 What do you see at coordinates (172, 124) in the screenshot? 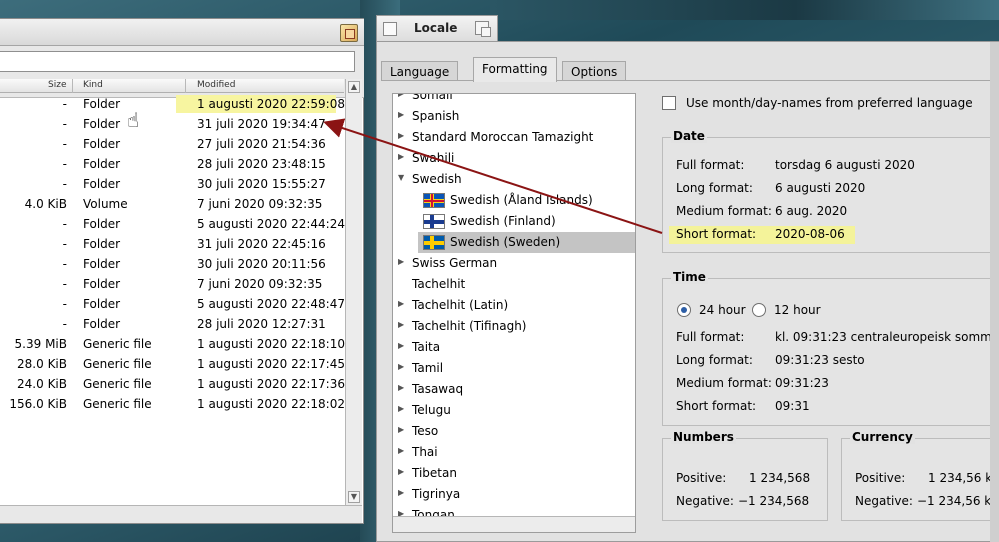
I see `table-row: - Folder 31 juli 2020 19:34:47` at bounding box center [172, 124].